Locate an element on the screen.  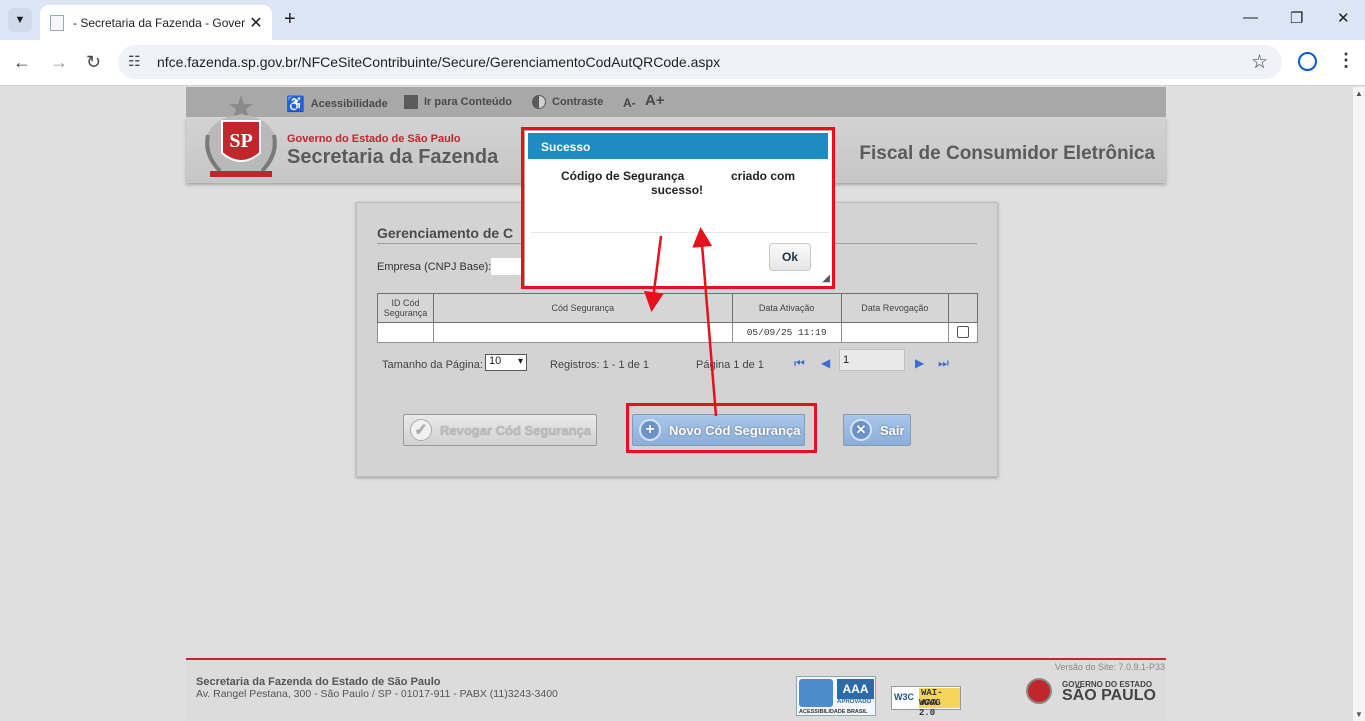
window-close-icon: ✕ is located at coordinates (1343, 18).